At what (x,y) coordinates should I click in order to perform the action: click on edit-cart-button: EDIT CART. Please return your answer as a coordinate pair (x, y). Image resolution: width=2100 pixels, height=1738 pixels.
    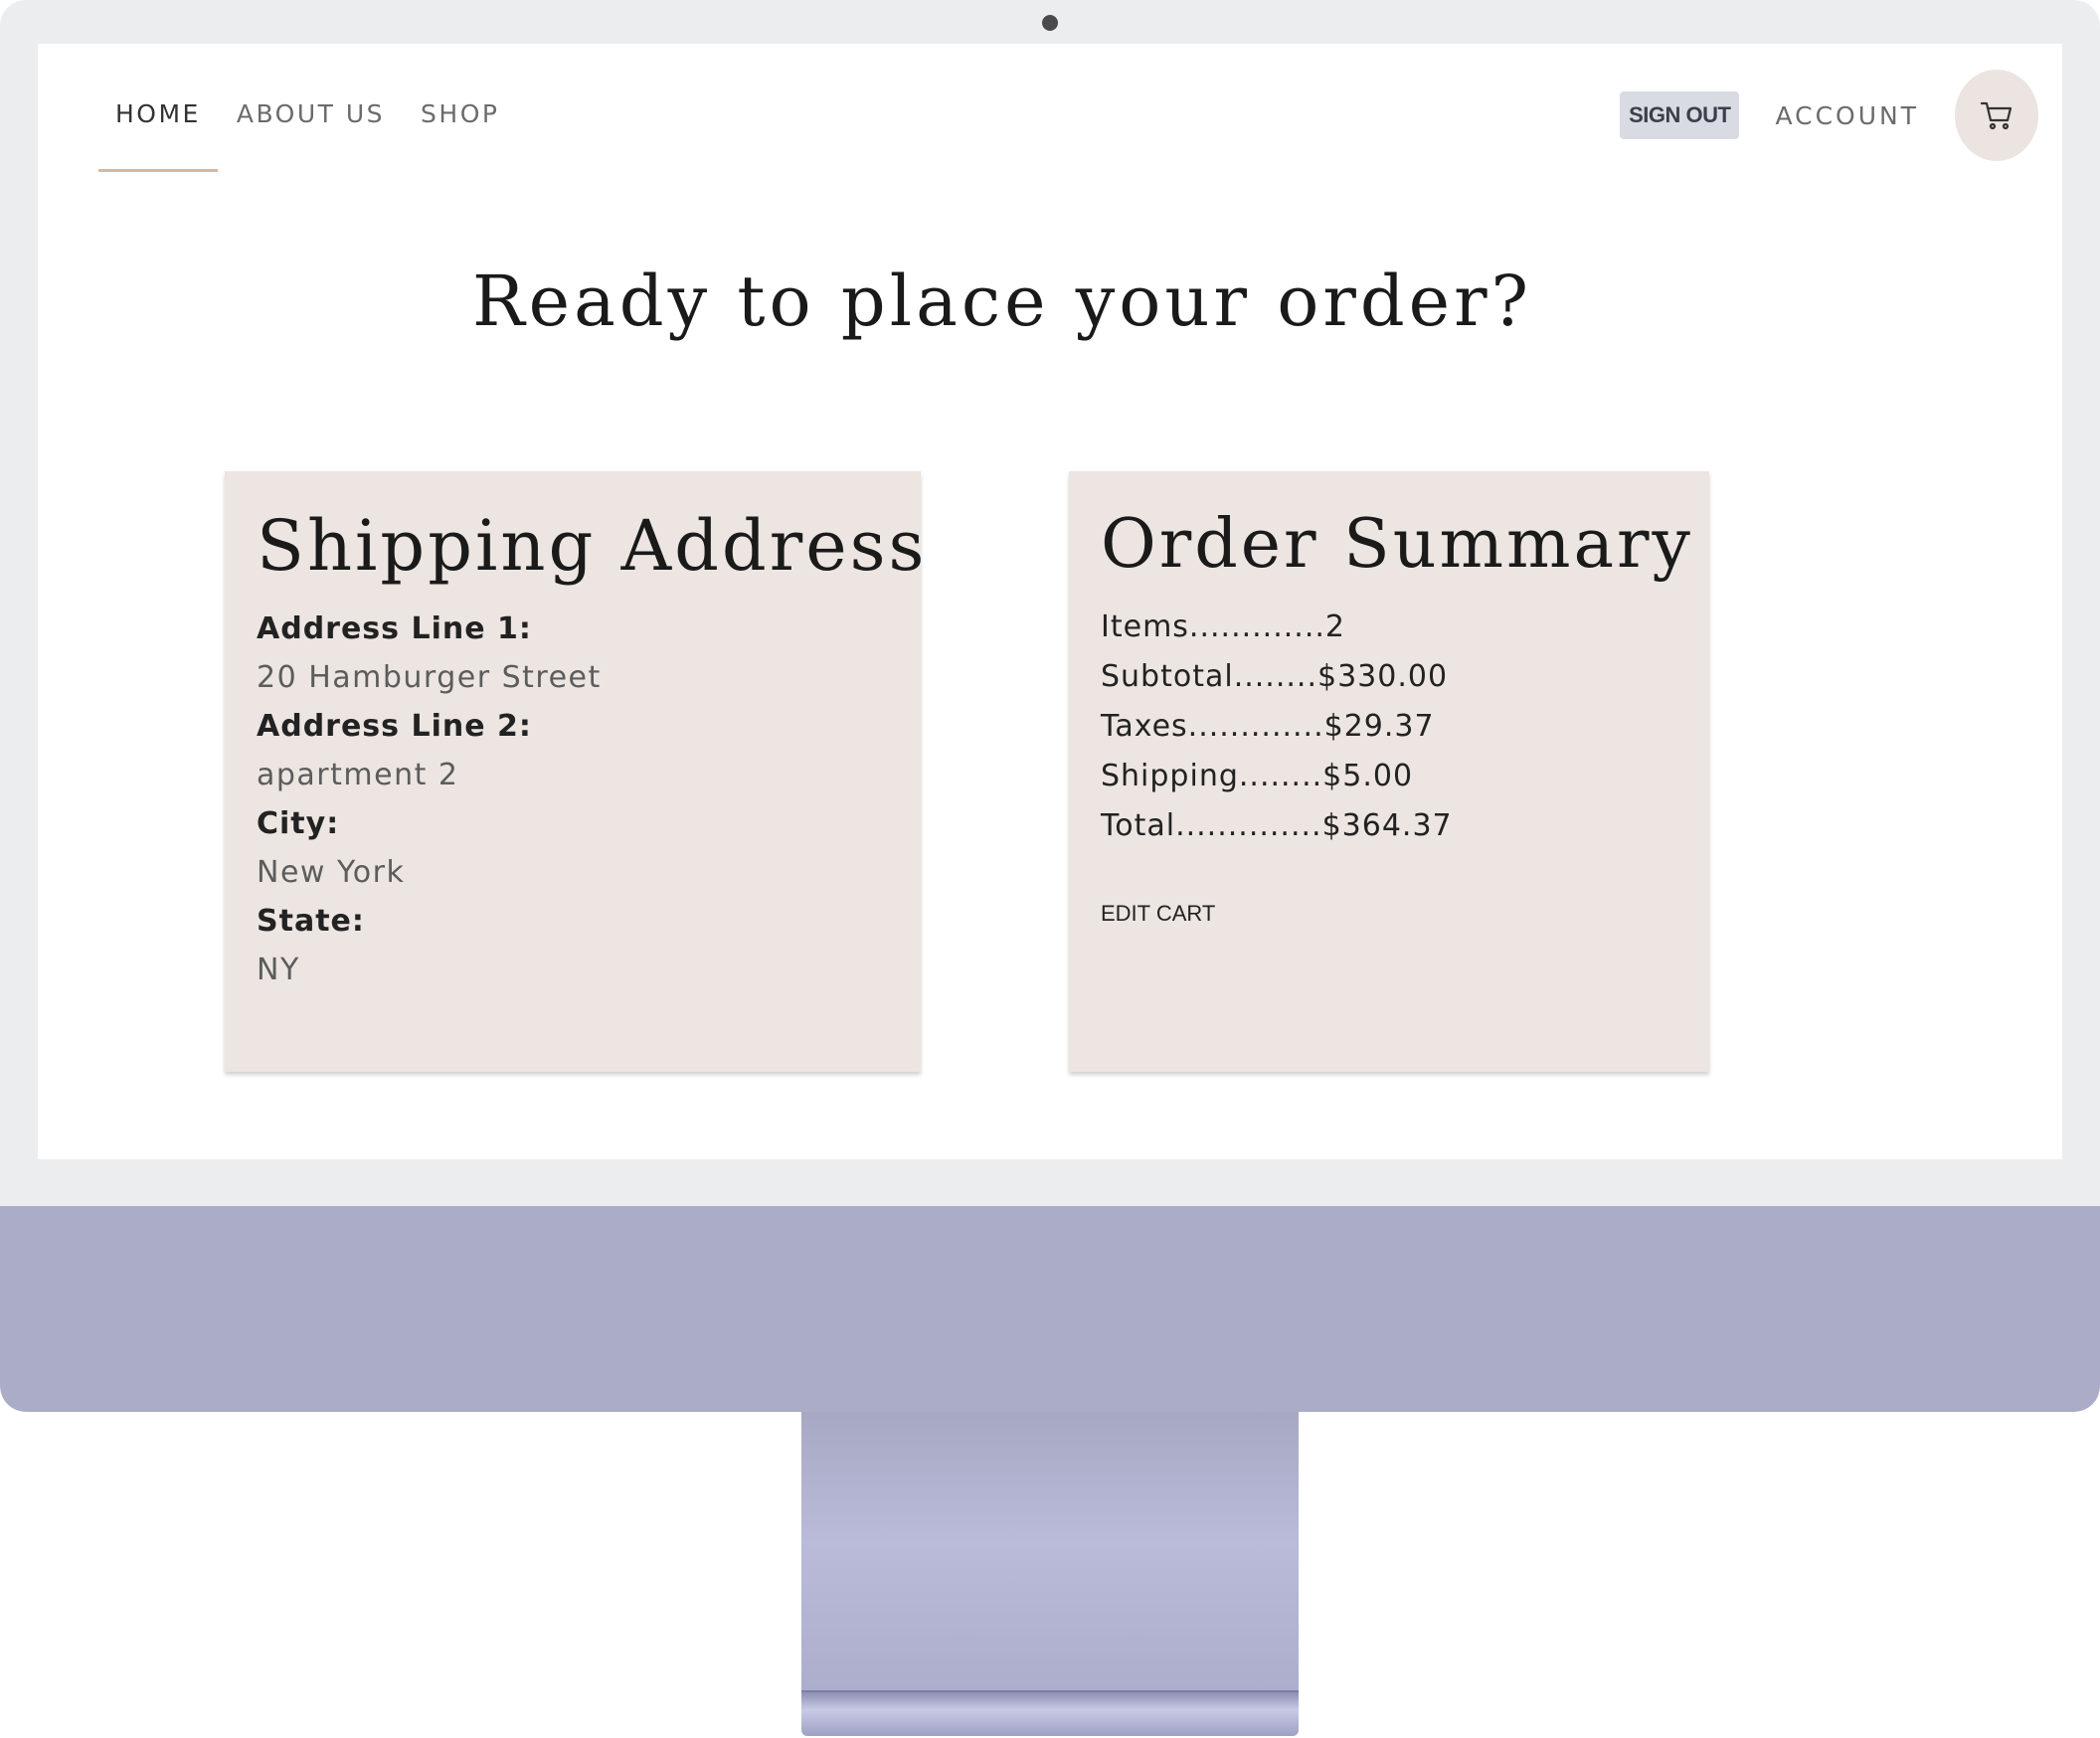
    Looking at the image, I should click on (1158, 914).